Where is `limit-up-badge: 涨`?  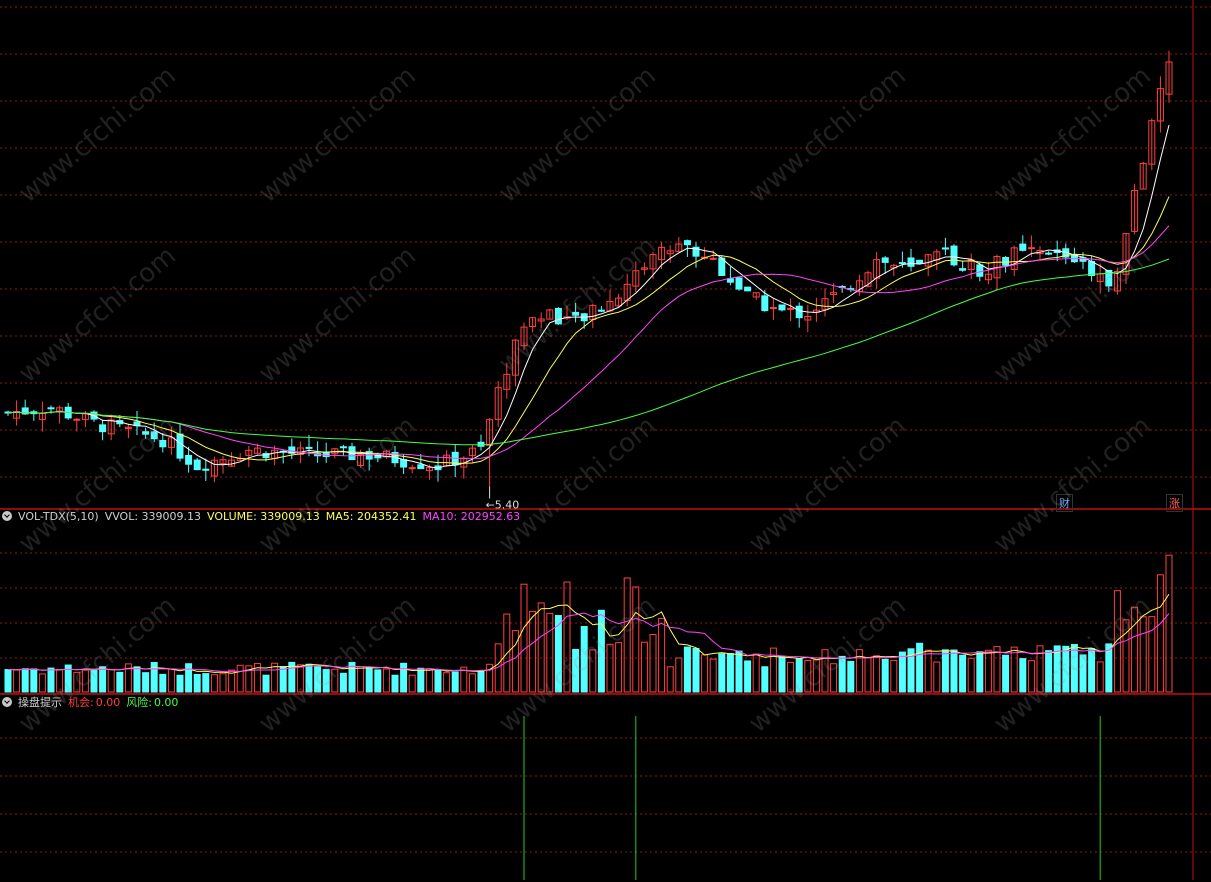 limit-up-badge: 涨 is located at coordinates (1174, 503).